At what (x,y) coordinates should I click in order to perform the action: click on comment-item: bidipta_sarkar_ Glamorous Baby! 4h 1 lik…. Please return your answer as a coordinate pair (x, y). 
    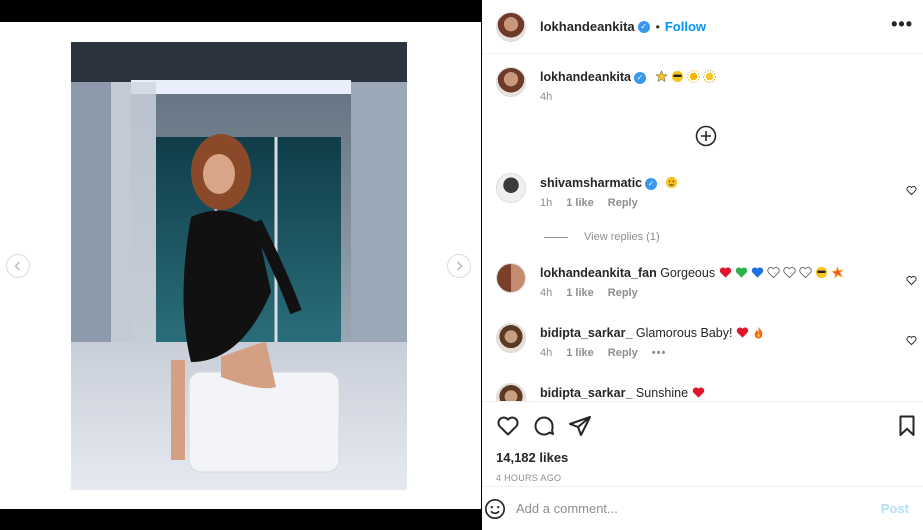
    Looking at the image, I should click on (632, 341).